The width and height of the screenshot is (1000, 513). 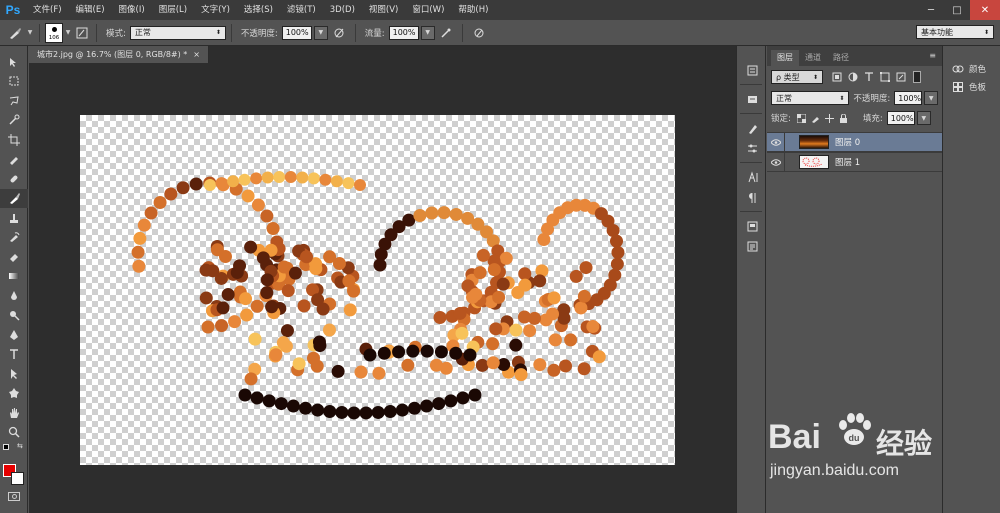 What do you see at coordinates (90, 10) in the screenshot?
I see `menu-edit: 编辑(E)` at bounding box center [90, 10].